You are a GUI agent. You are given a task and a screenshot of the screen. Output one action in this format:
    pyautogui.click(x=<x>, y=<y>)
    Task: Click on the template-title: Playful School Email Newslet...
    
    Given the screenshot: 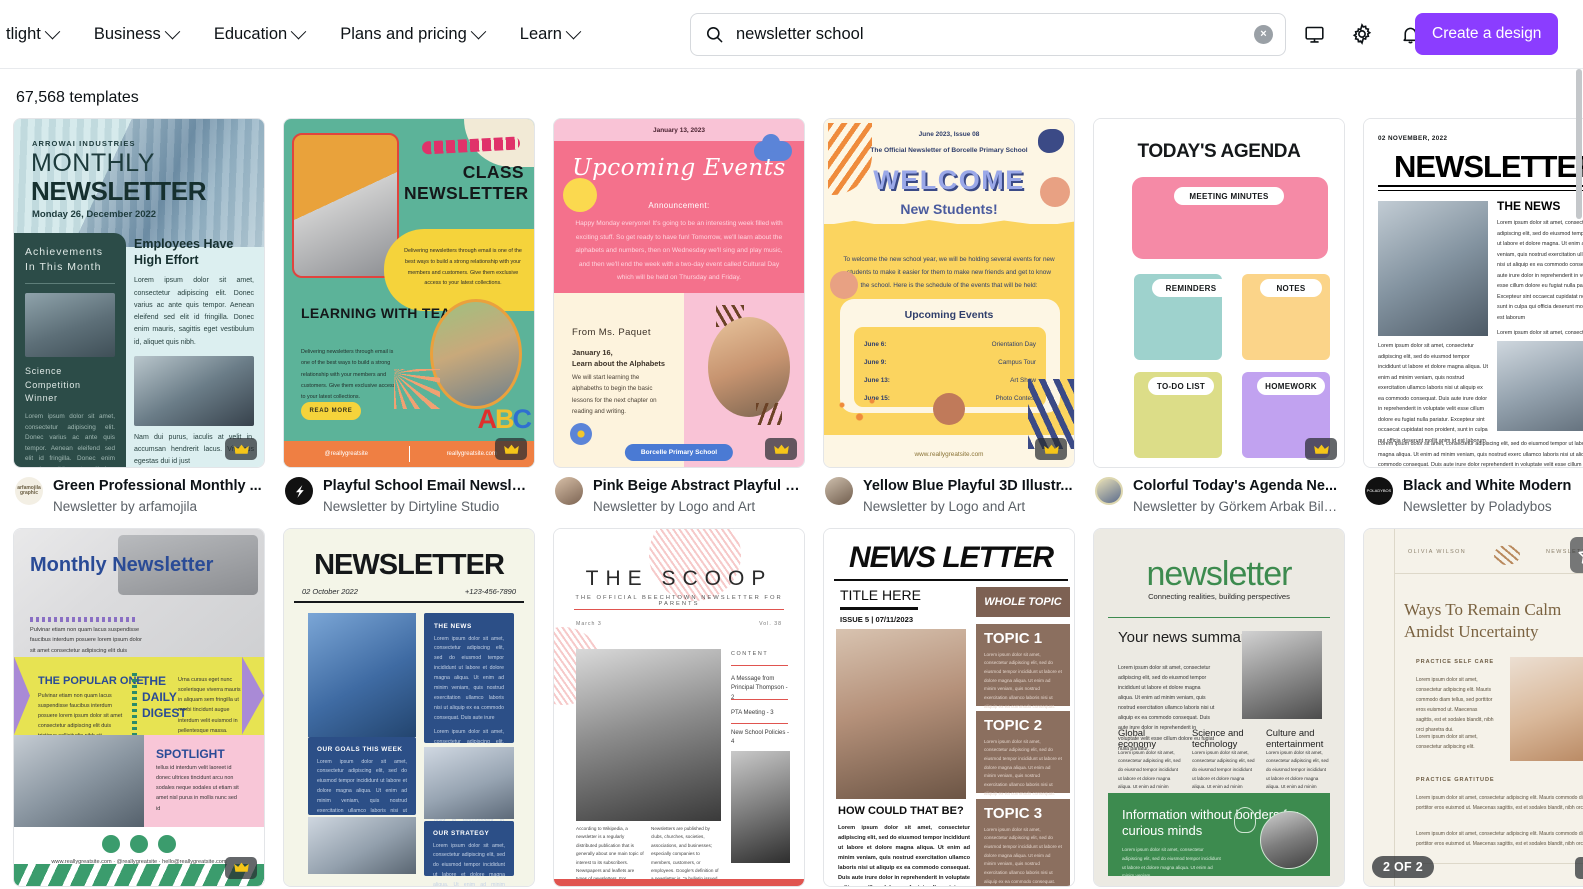 What is the action you would take?
    pyautogui.click(x=428, y=487)
    